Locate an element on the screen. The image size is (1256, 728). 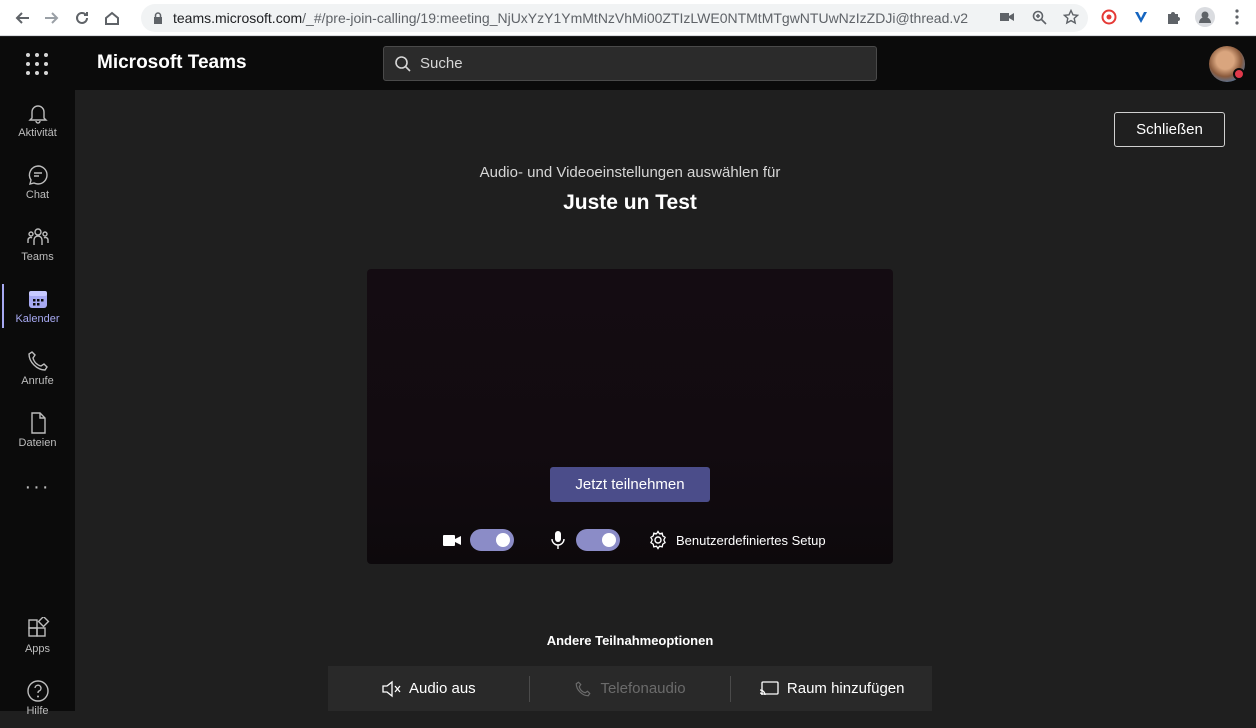
teams-header: Microsoft Teams Suche is located at coordinates (628, 63).